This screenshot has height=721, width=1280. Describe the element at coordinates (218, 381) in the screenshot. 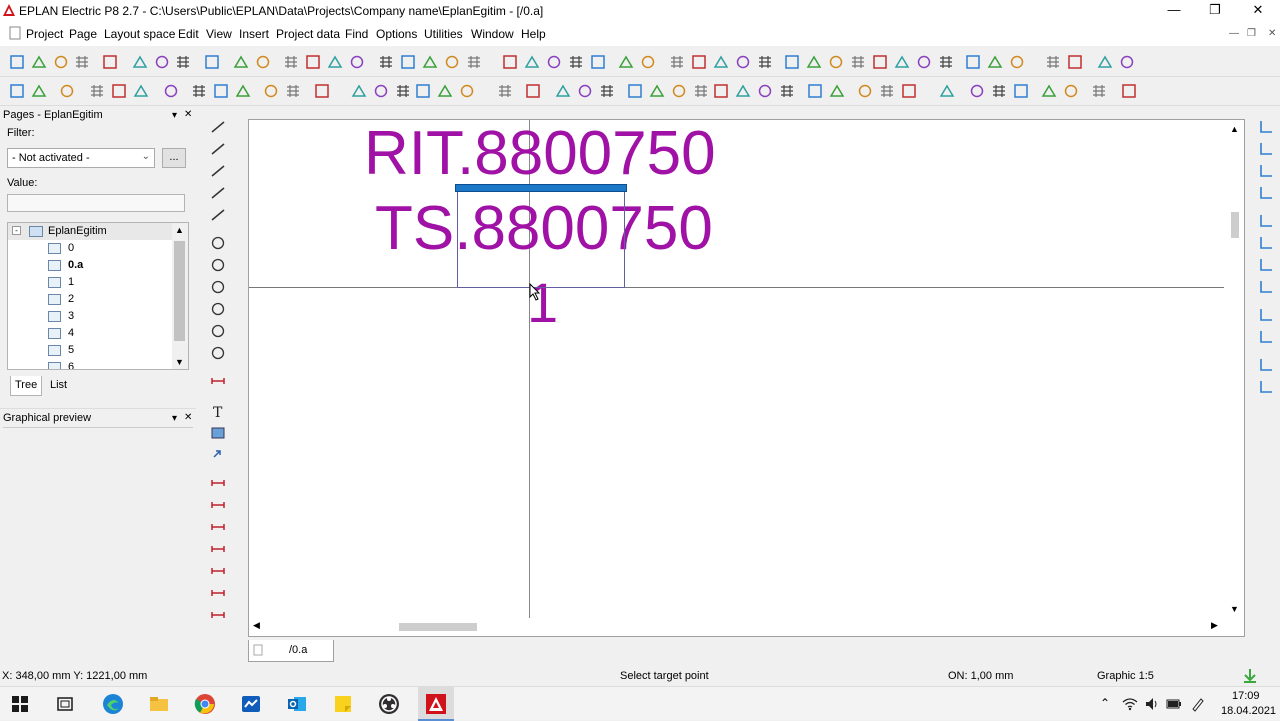

I see `spline-icon` at that location.